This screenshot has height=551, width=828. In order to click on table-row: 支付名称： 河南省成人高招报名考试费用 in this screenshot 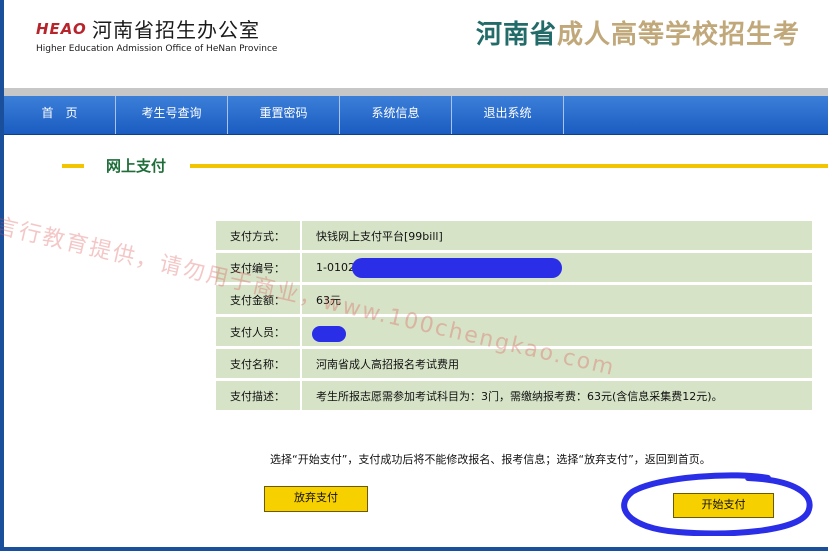, I will do `click(514, 363)`.